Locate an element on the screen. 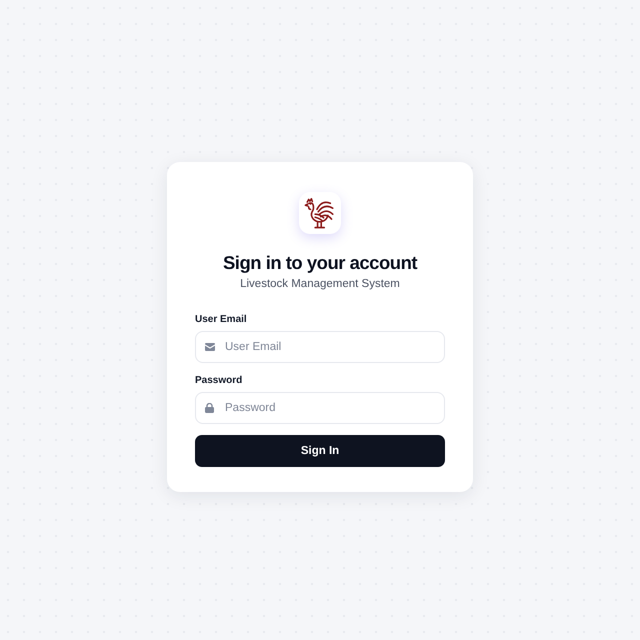 This screenshot has width=640, height=640. envelope-icon is located at coordinates (210, 347).